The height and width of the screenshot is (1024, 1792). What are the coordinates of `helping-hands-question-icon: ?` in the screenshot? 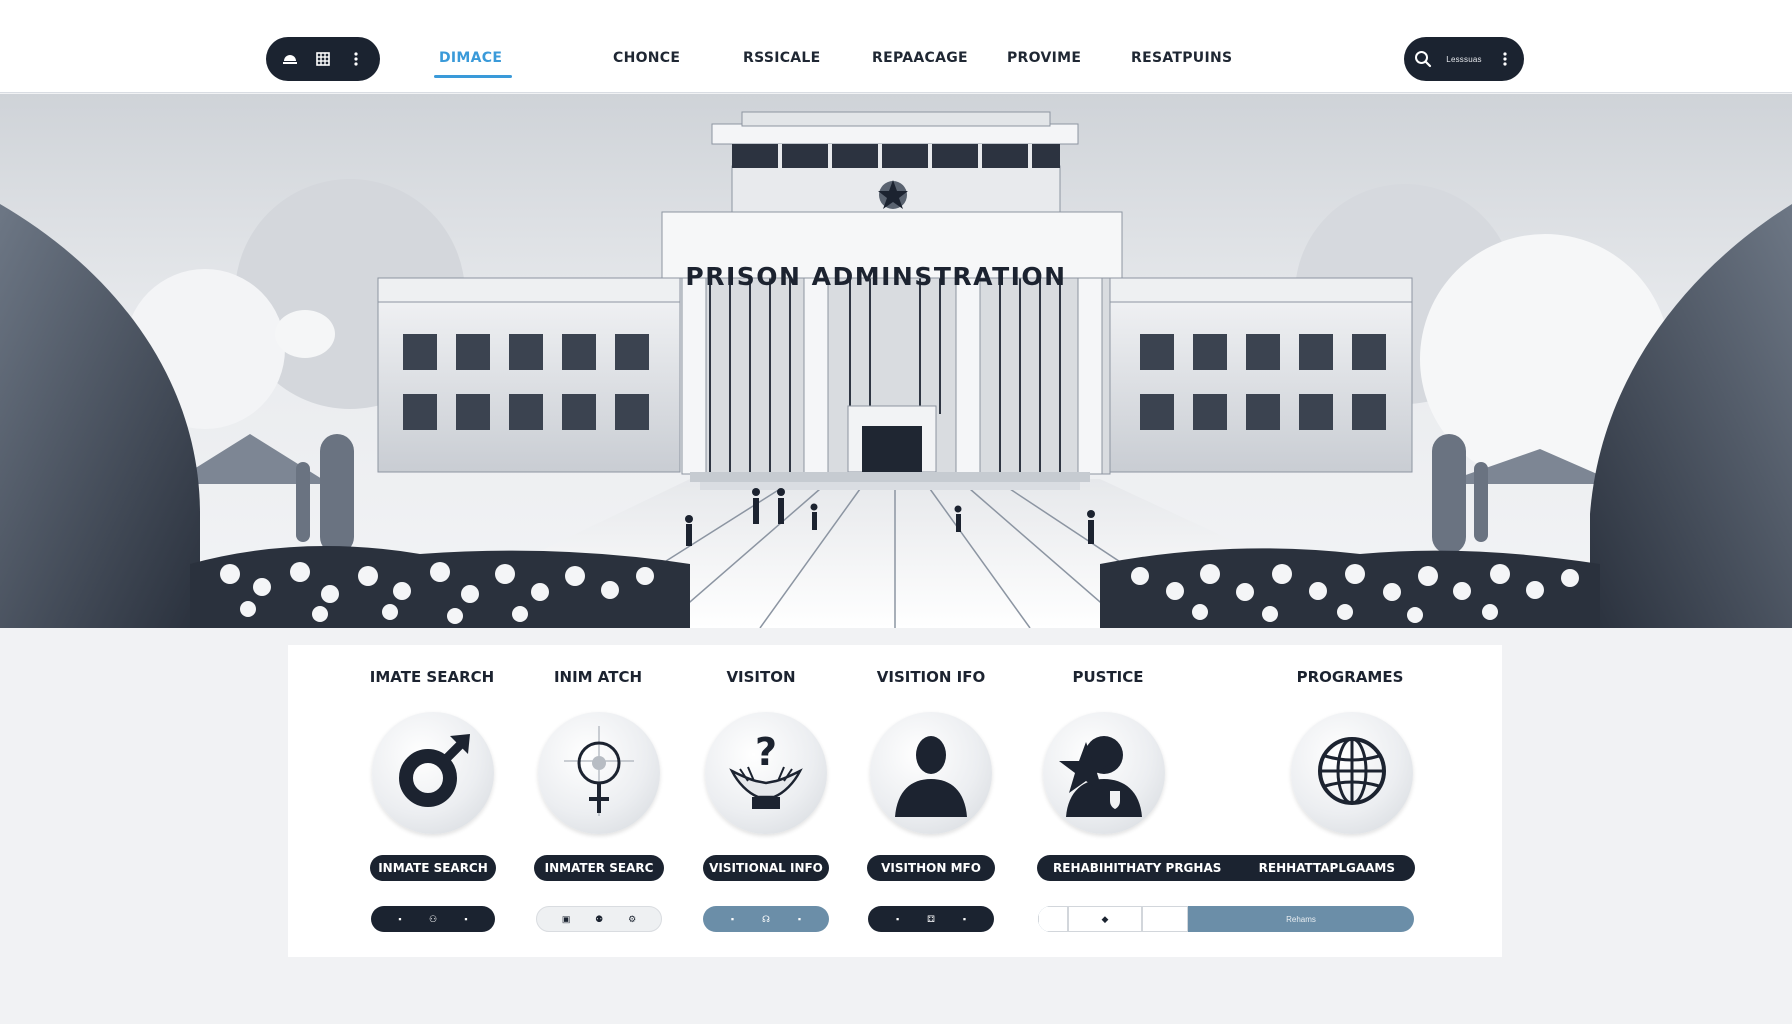 It's located at (766, 773).